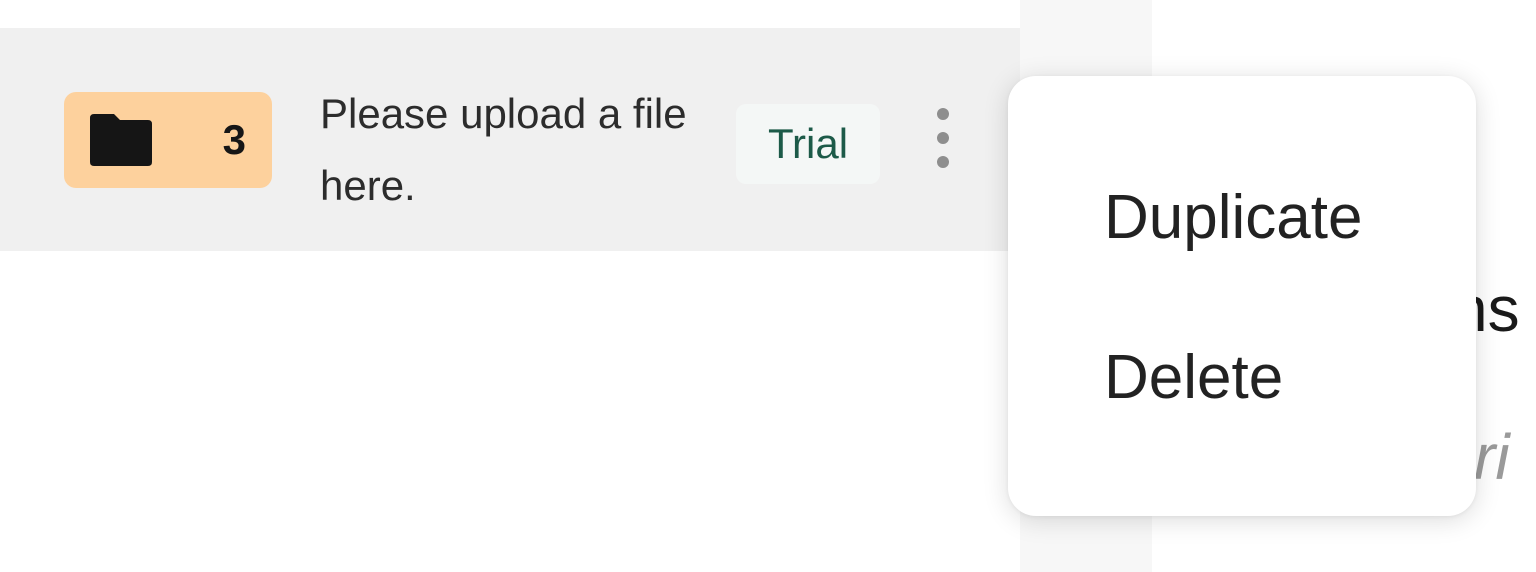  I want to click on file-count: 3, so click(234, 139).